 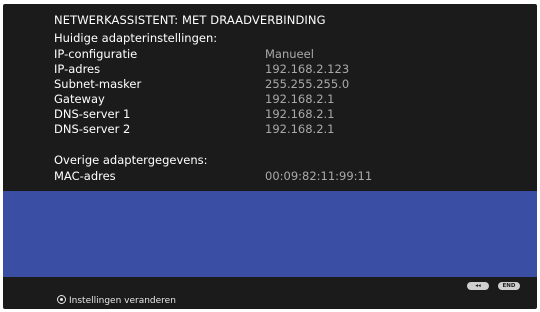 What do you see at coordinates (319, 176) in the screenshot?
I see `setting-value: 00:09:82:11:99:11` at bounding box center [319, 176].